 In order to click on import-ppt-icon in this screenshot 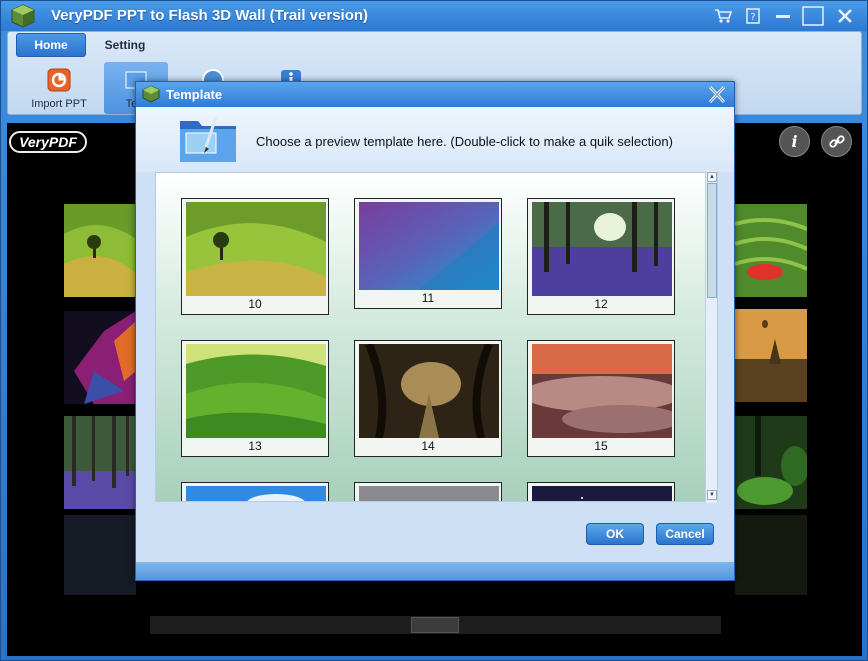, I will do `click(59, 80)`.